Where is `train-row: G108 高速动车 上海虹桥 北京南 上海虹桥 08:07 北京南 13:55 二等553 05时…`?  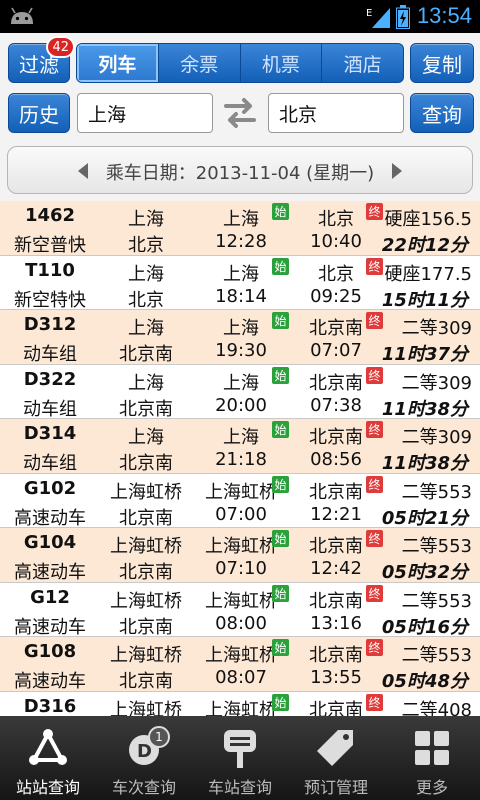
train-row: G108 高速动车 上海虹桥 北京南 上海虹桥 08:07 北京南 13:55 二等553 05时… is located at coordinates (240, 664).